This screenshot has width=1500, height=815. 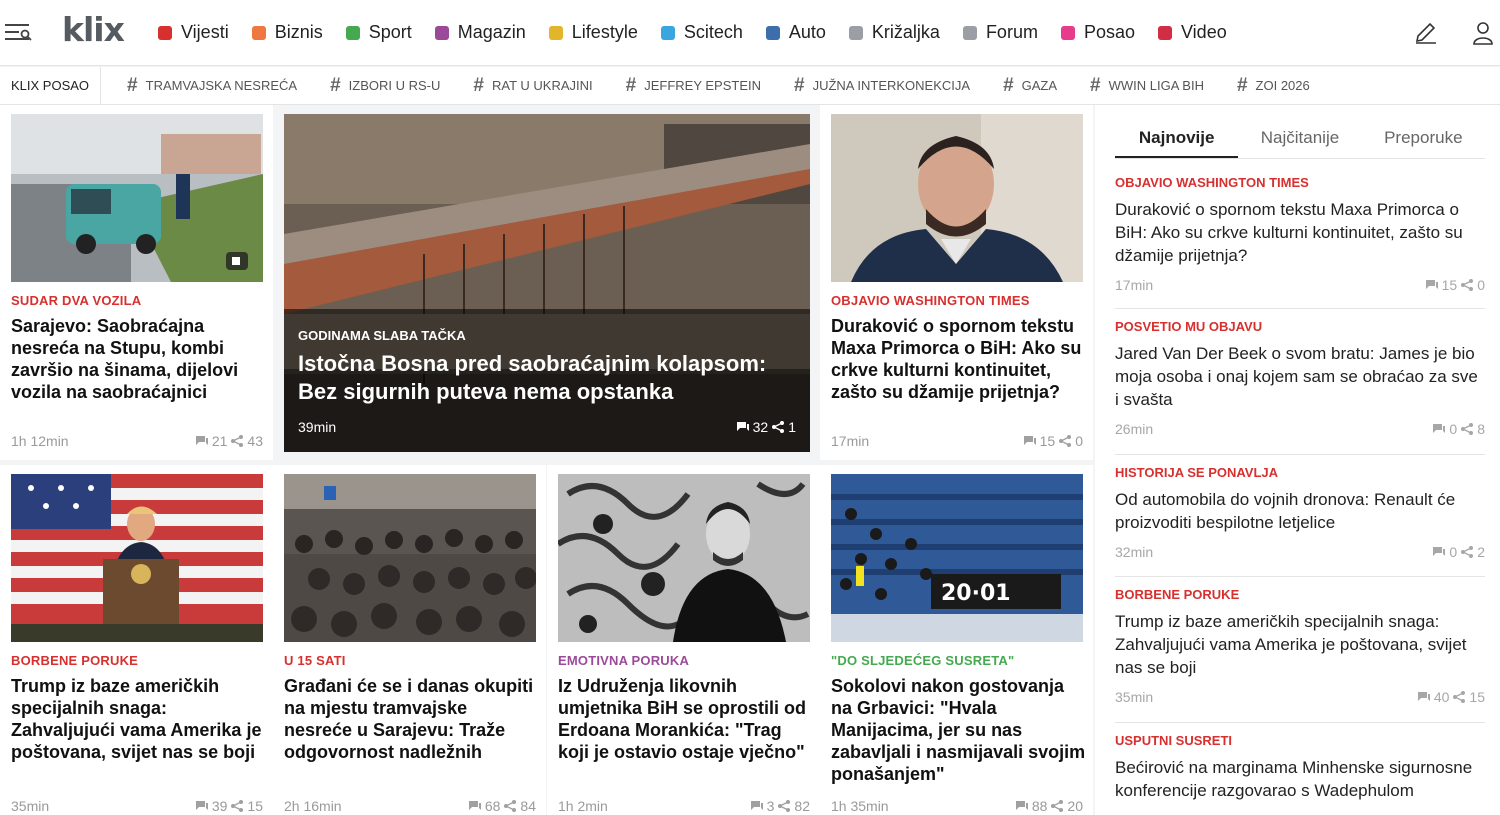 What do you see at coordinates (802, 806) in the screenshot?
I see `share-count: 82` at bounding box center [802, 806].